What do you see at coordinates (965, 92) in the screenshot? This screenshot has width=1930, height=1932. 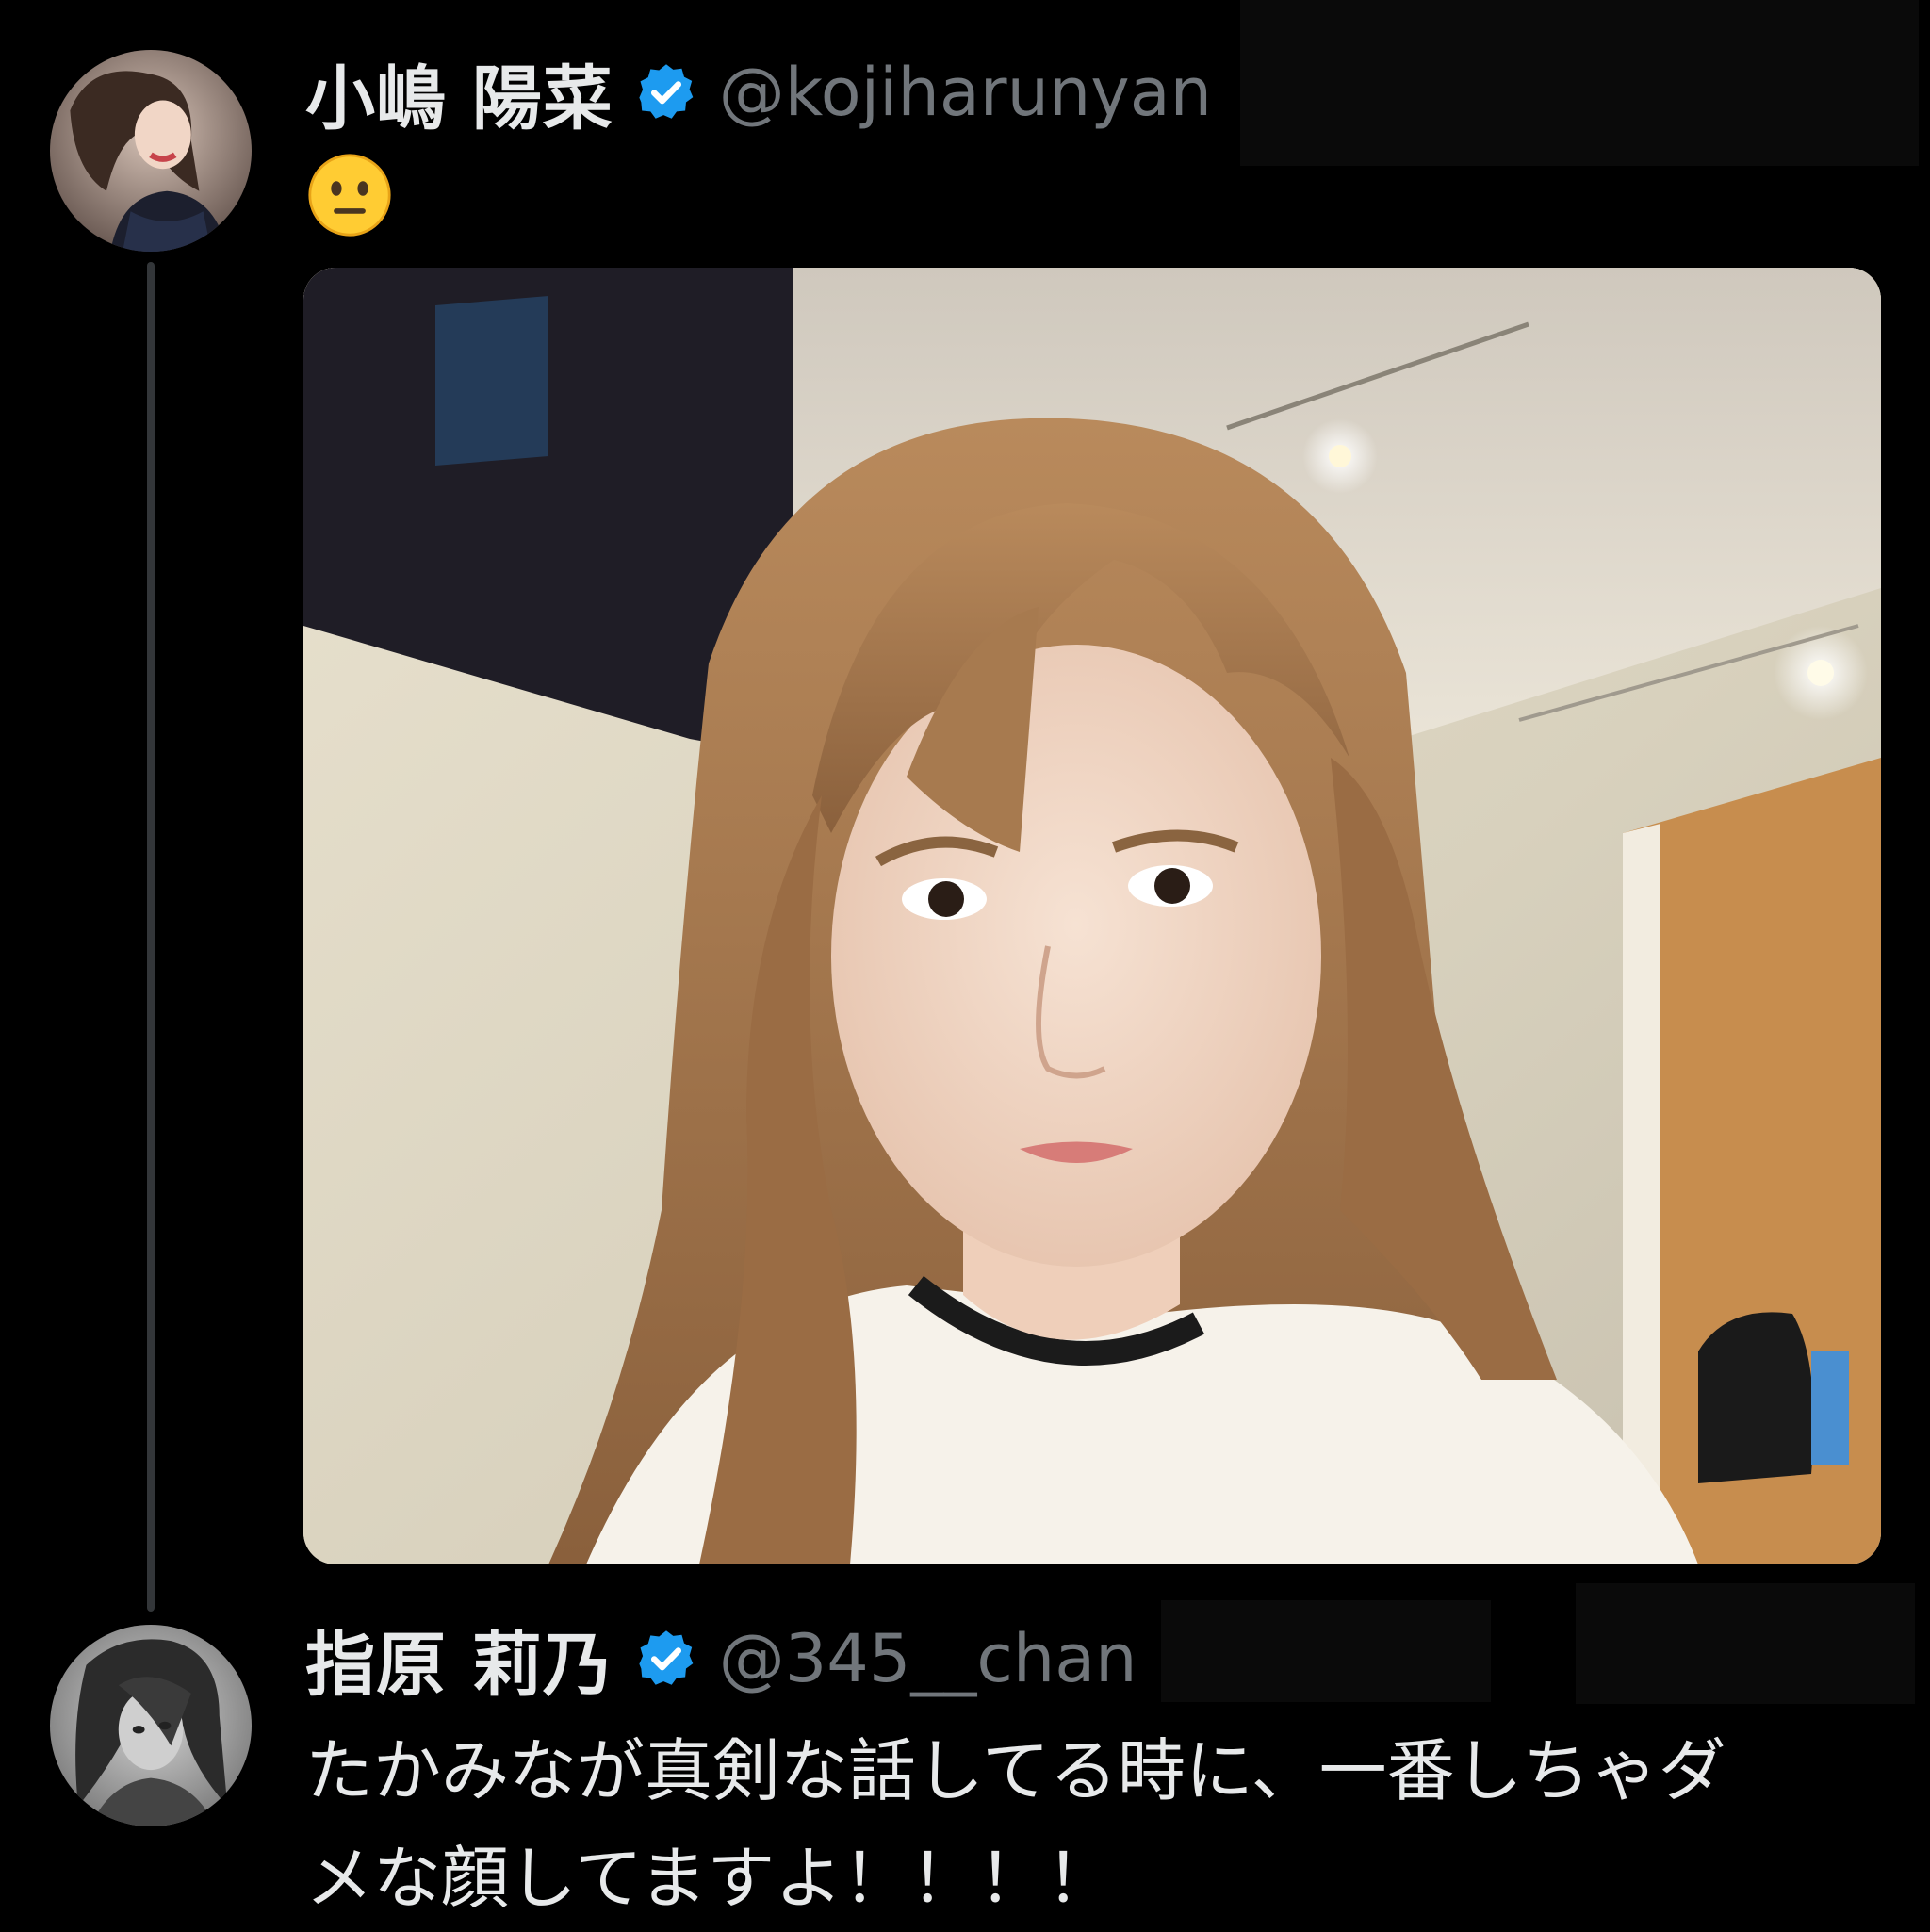 I see `author-handle: @kojiharunyan` at bounding box center [965, 92].